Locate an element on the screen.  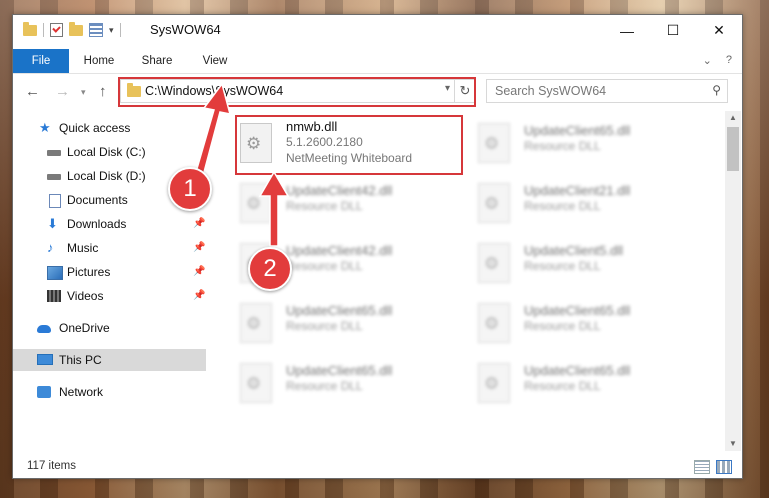
file-item: ⚙ UpdateClient42.dll Resource DLL is located at coordinates (335, 202).